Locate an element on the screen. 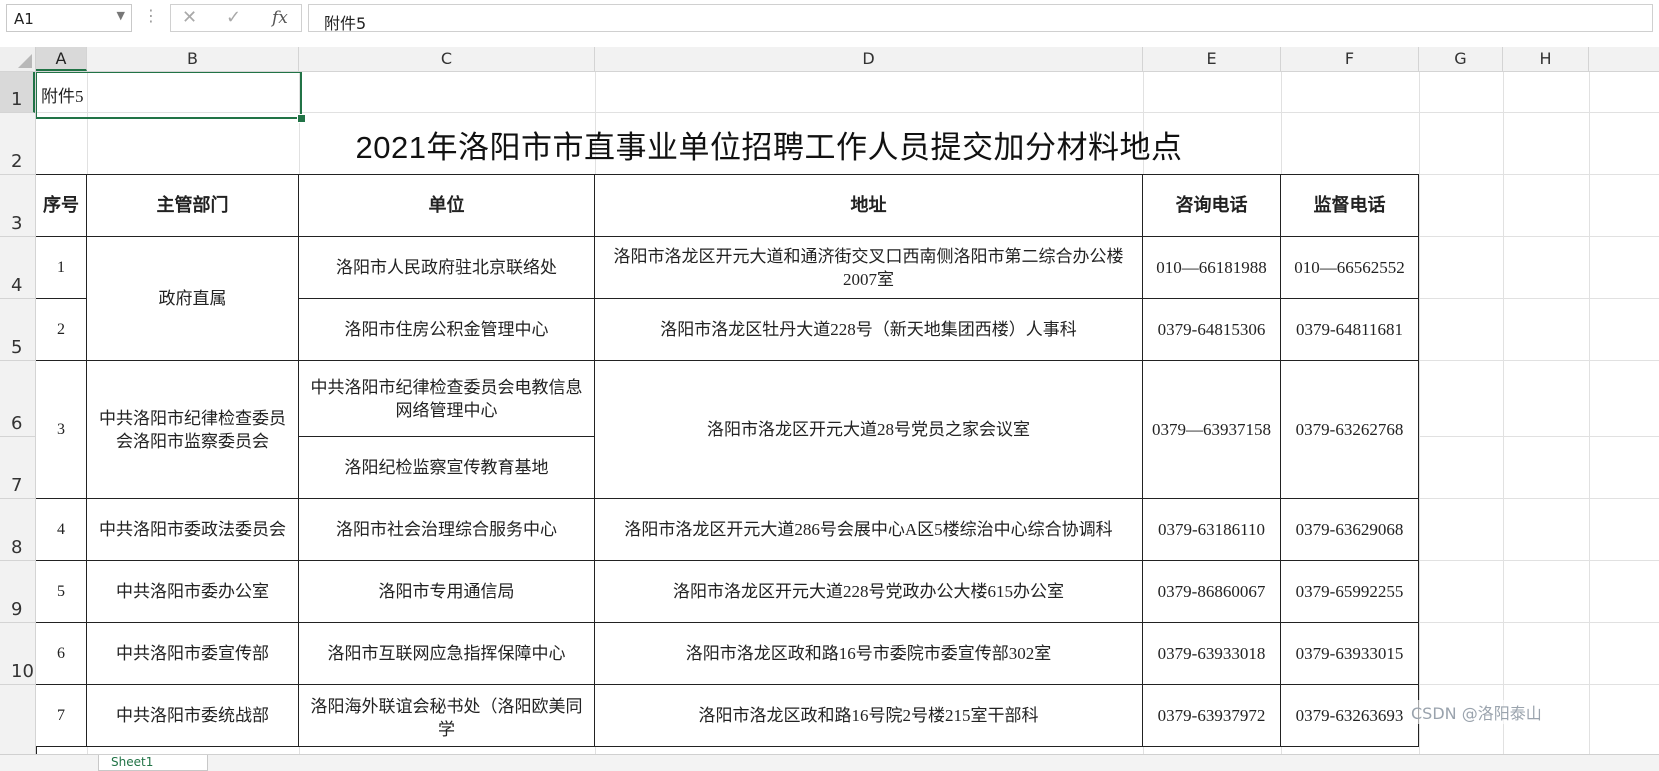  row-header-7: 7 is located at coordinates (17, 468).